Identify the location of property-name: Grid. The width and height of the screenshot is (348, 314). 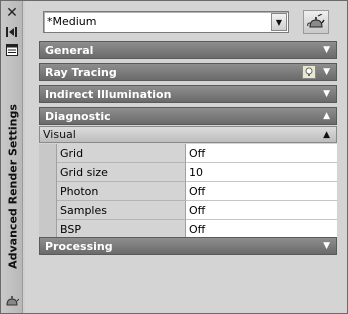
(121, 153).